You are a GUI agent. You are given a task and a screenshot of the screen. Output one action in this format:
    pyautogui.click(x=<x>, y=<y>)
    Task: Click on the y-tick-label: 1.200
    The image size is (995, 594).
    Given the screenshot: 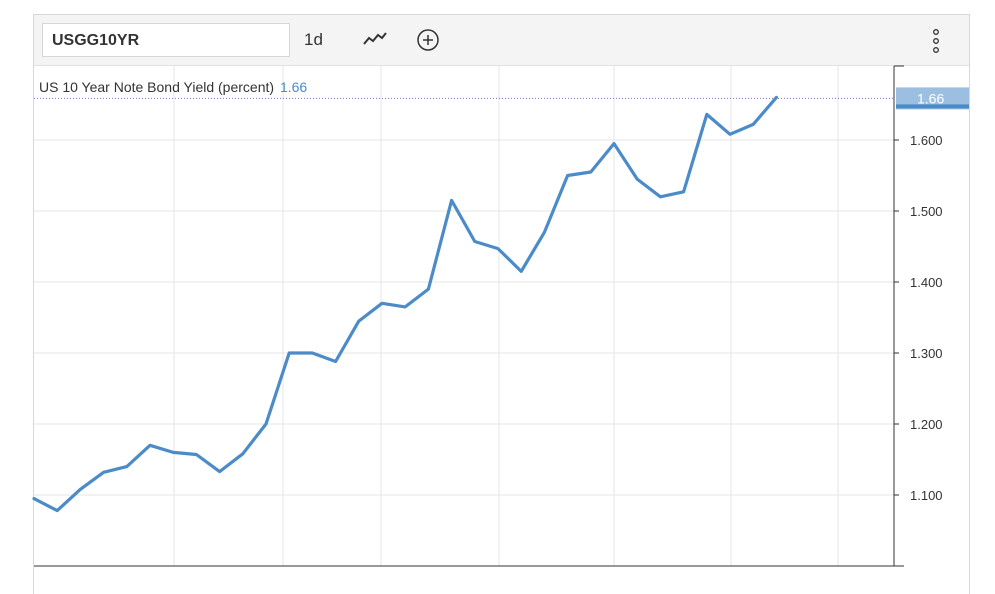 What is the action you would take?
    pyautogui.click(x=926, y=424)
    